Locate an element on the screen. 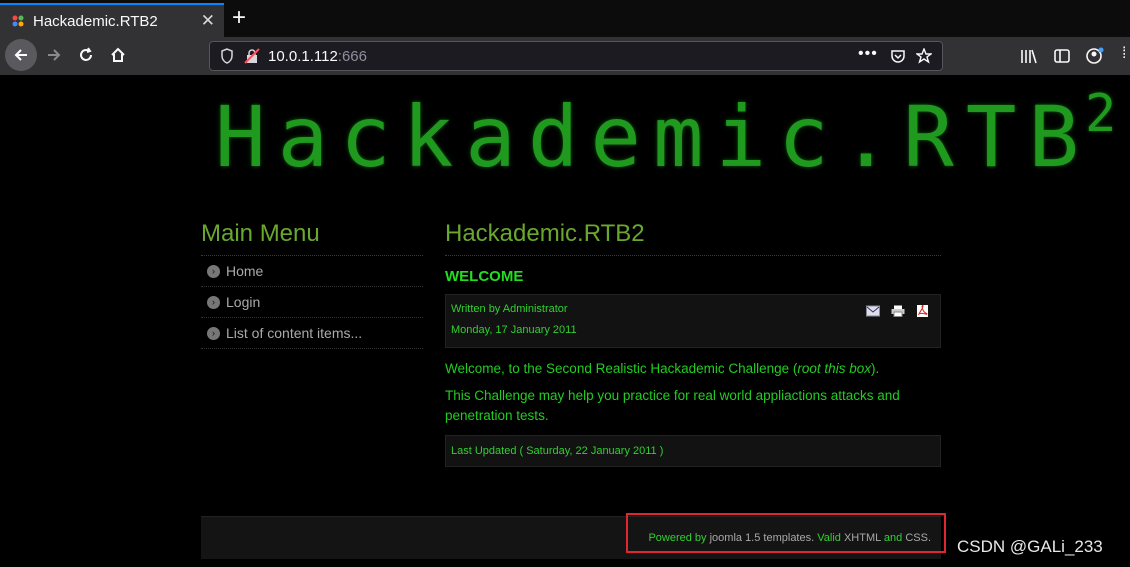 This screenshot has height=567, width=1130. arrow-left-icon is located at coordinates (20, 55).